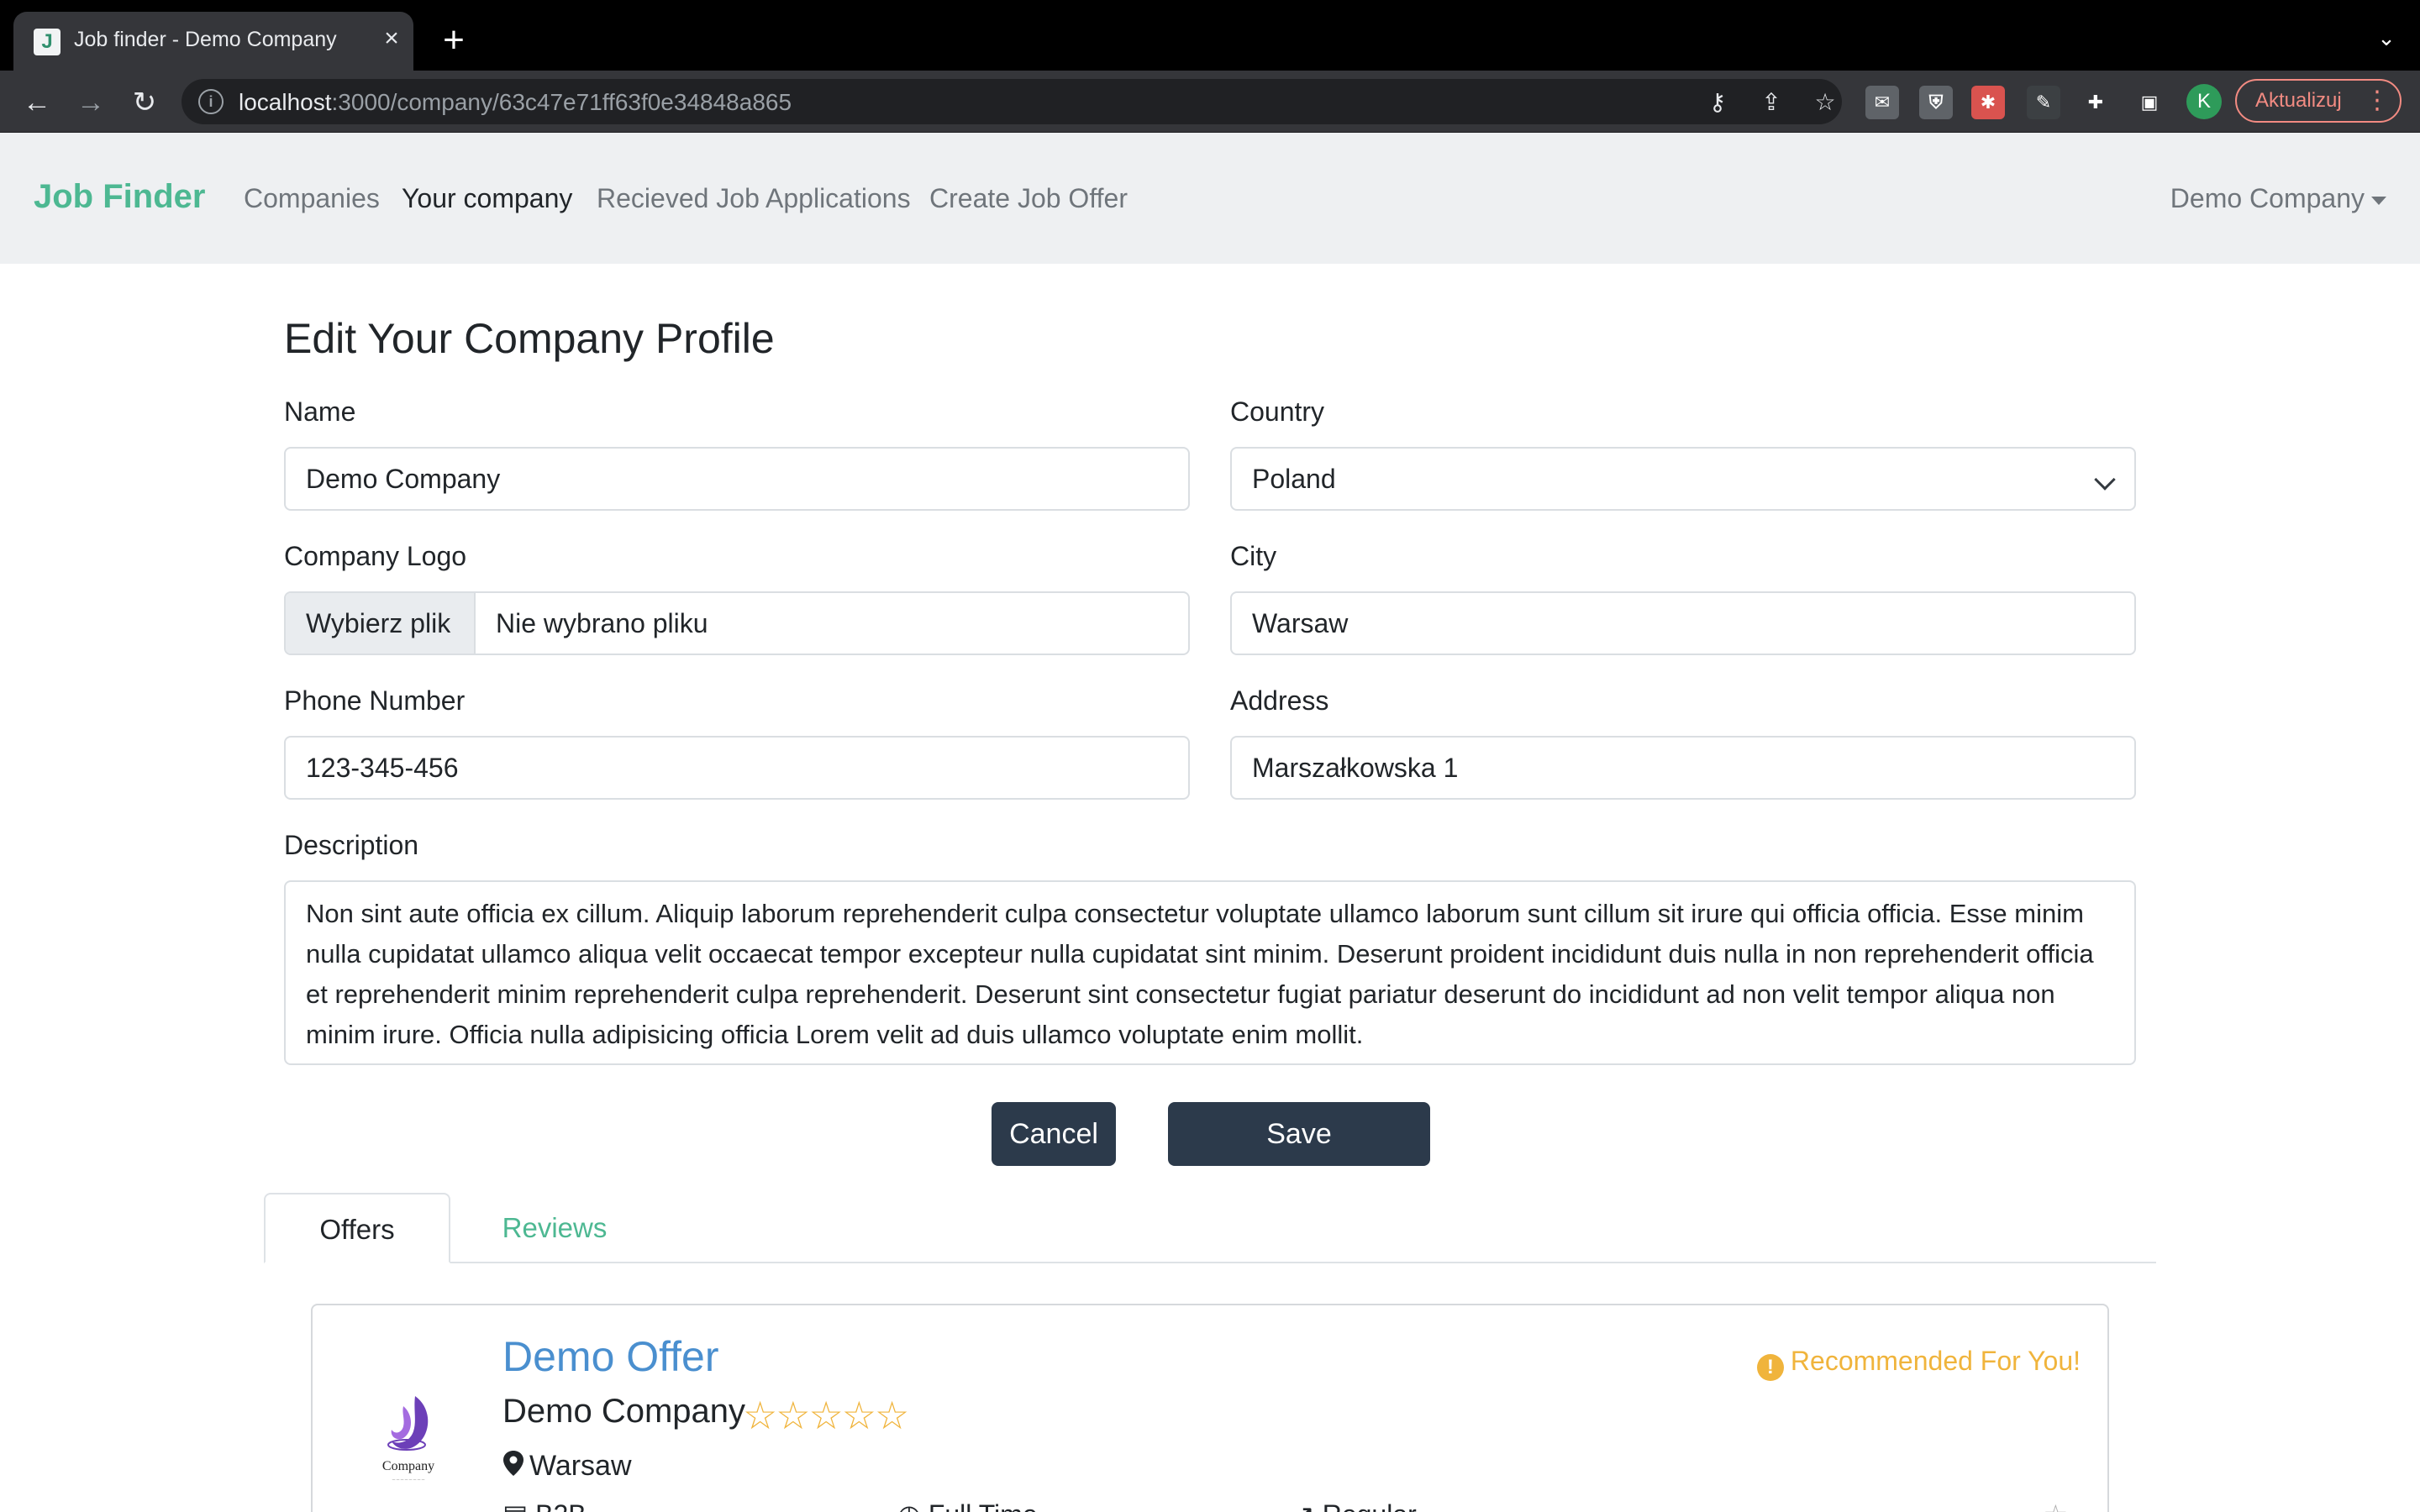  I want to click on menu-dots-icon: ⋮, so click(2377, 101).